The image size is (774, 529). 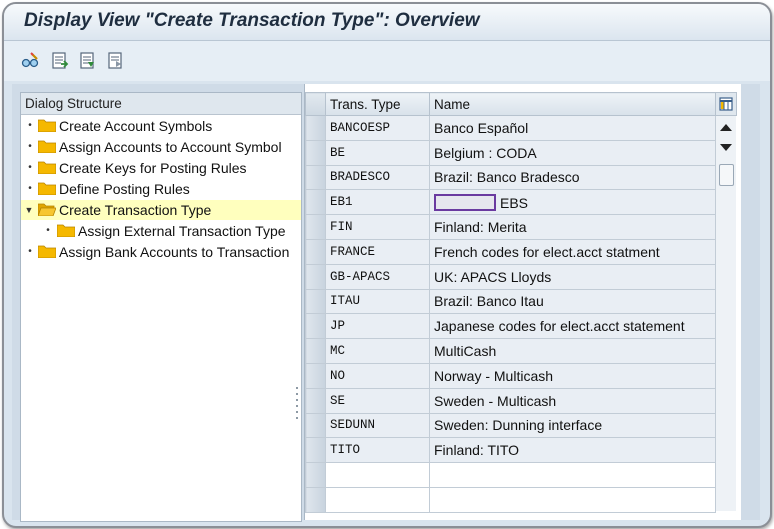 What do you see at coordinates (572, 326) in the screenshot?
I see `name-cell: Japanese codes for elect.acct statement` at bounding box center [572, 326].